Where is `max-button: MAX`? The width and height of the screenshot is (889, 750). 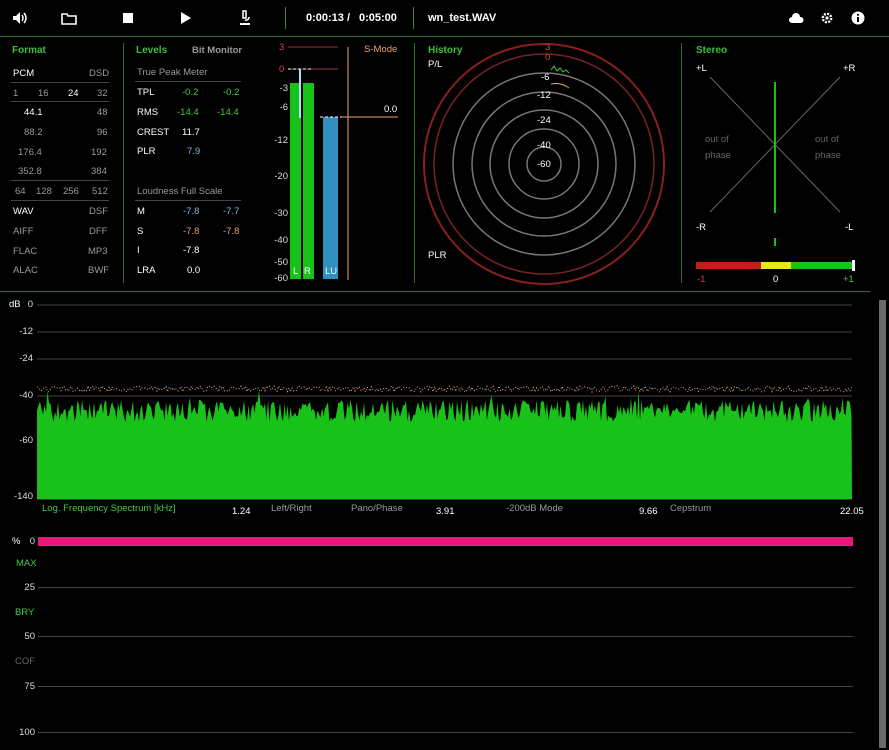
max-button: MAX is located at coordinates (26, 563).